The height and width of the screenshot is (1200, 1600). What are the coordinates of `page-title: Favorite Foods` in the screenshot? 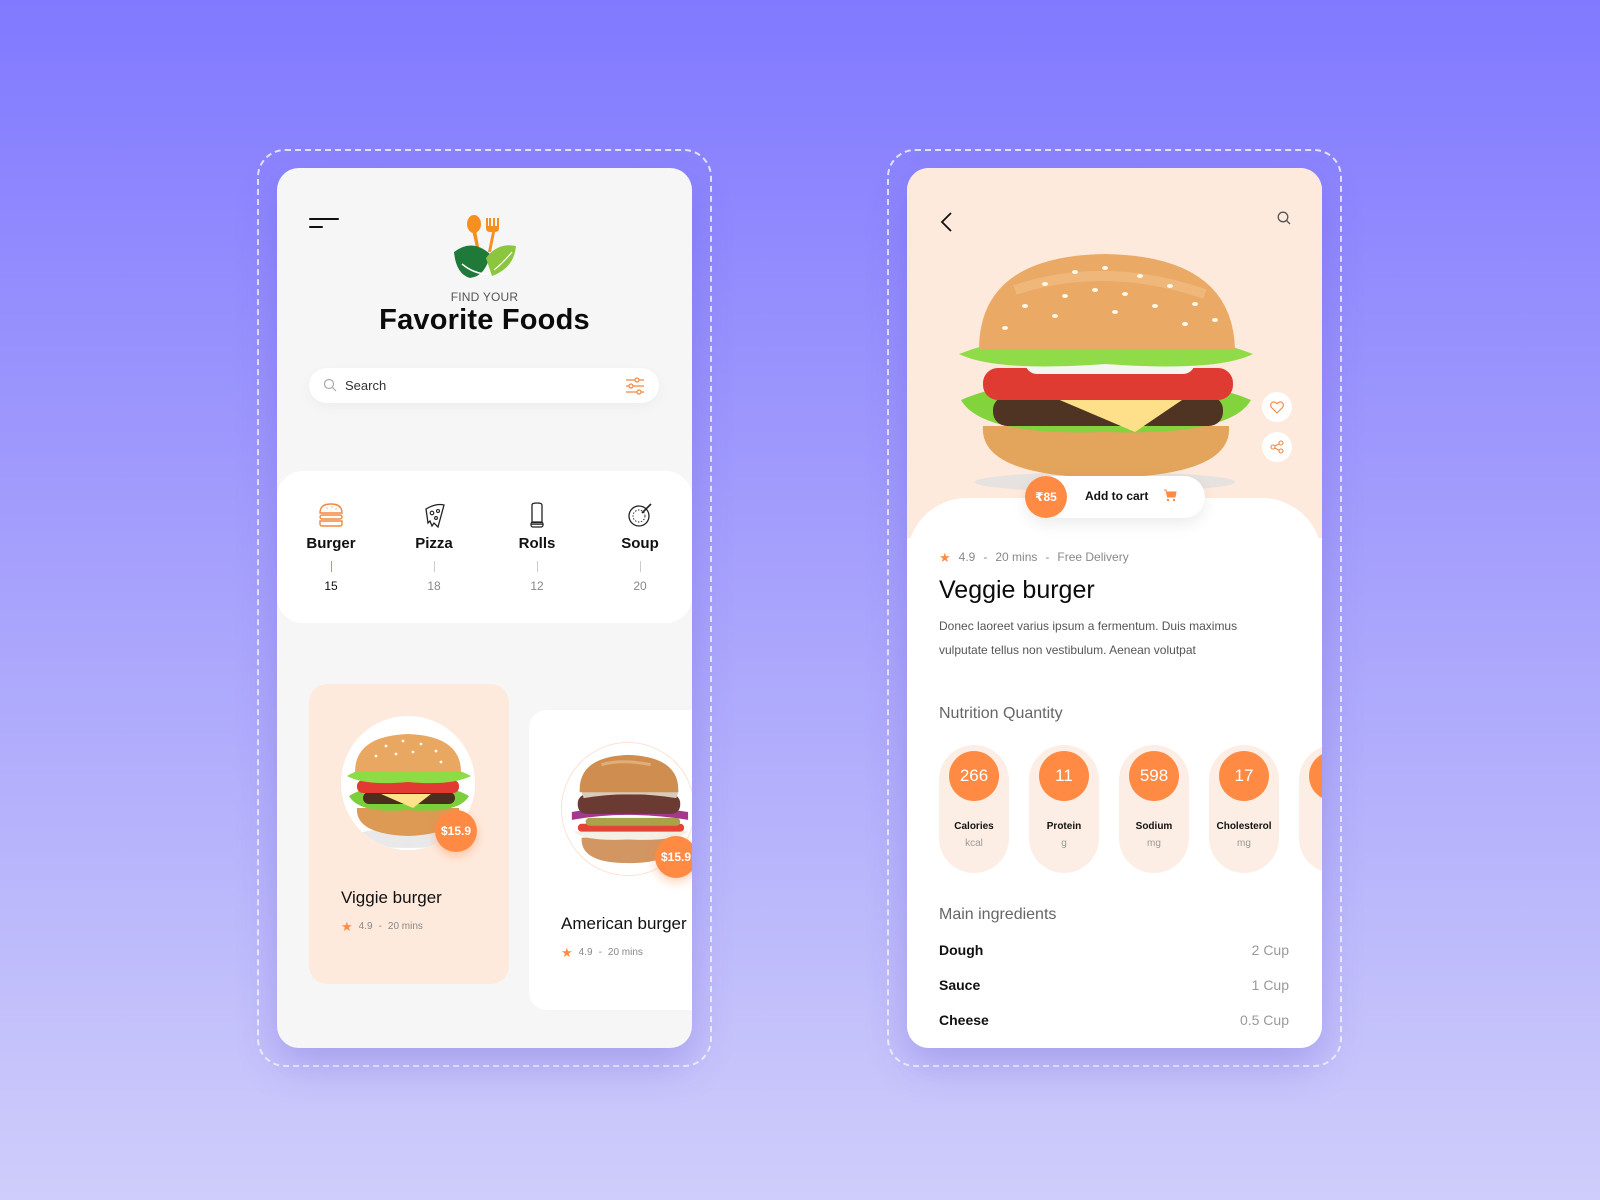 It's located at (484, 320).